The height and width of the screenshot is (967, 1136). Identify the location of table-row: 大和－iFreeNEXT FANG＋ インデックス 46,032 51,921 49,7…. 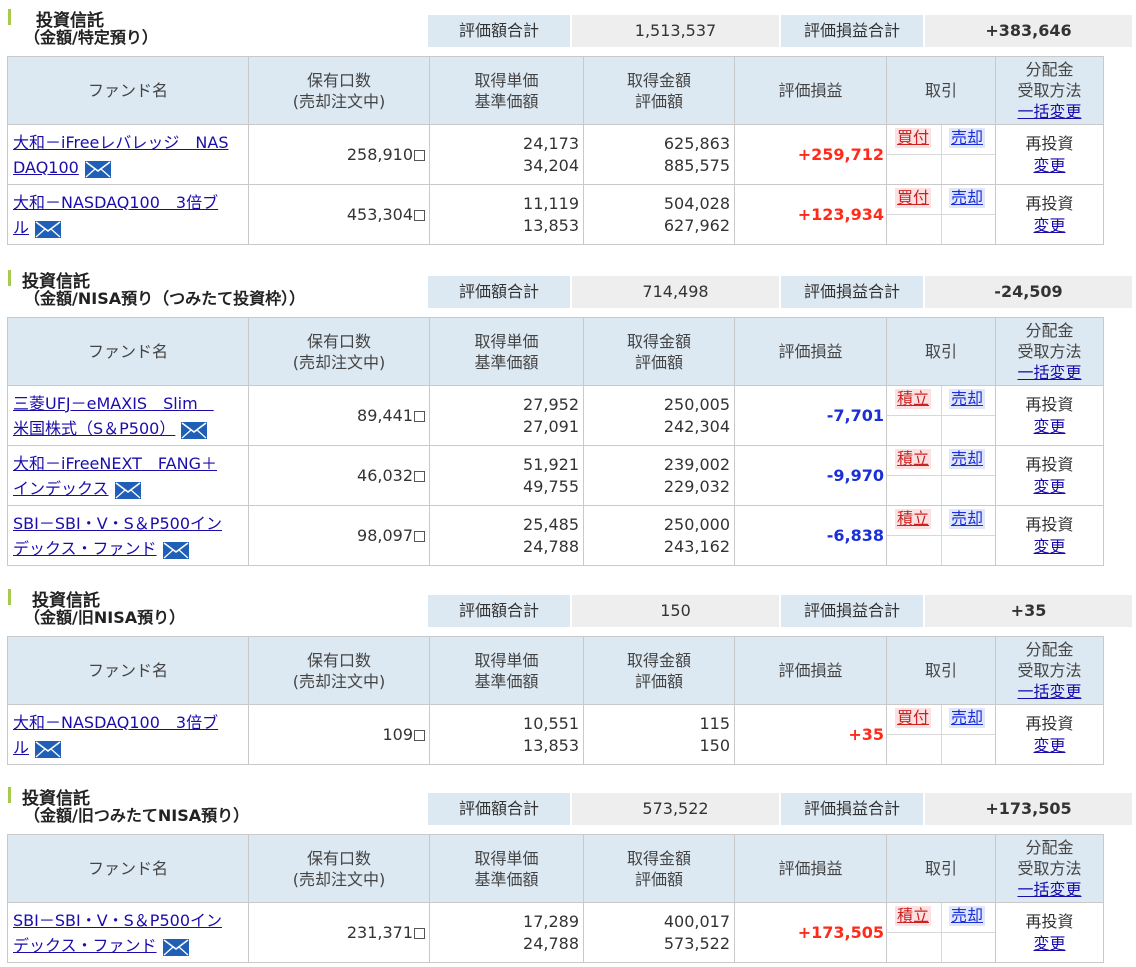
(571, 475).